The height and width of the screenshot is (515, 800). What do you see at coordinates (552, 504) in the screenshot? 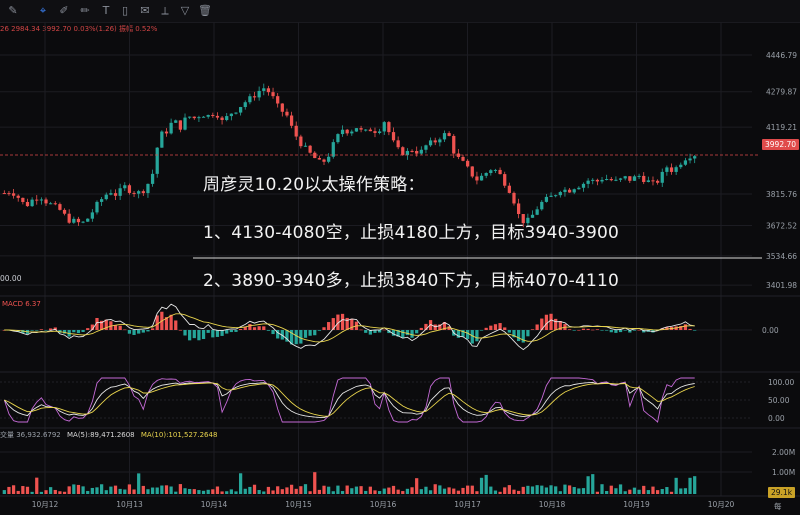
I see `x-tick-label: 10月18` at bounding box center [552, 504].